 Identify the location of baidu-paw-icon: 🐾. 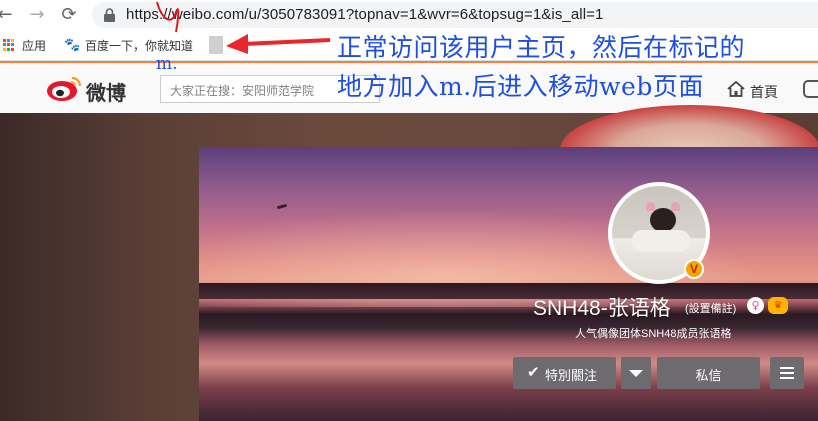
(72, 45).